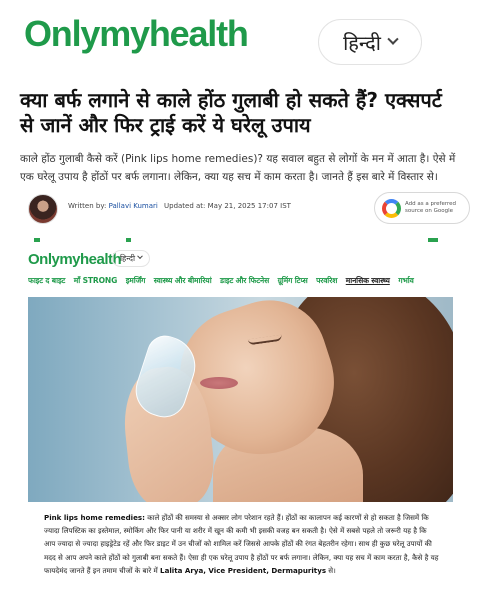 This screenshot has height=600, width=478. Describe the element at coordinates (183, 281) in the screenshot. I see `nav-item-health-diseases: स्वास्थ्य और बीमारियां` at that location.